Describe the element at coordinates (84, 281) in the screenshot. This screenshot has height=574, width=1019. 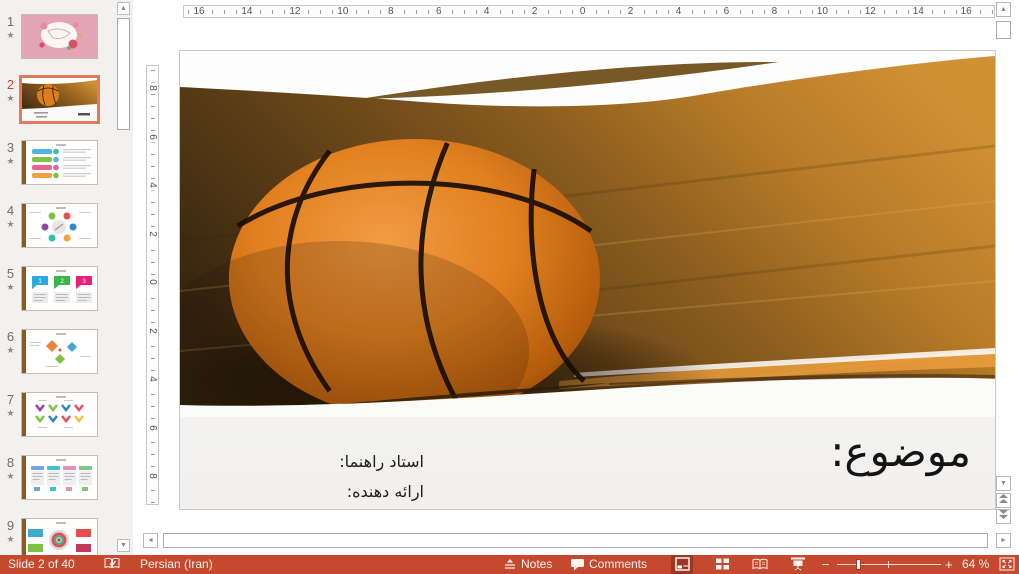
I see `svg-text: 3` at that location.